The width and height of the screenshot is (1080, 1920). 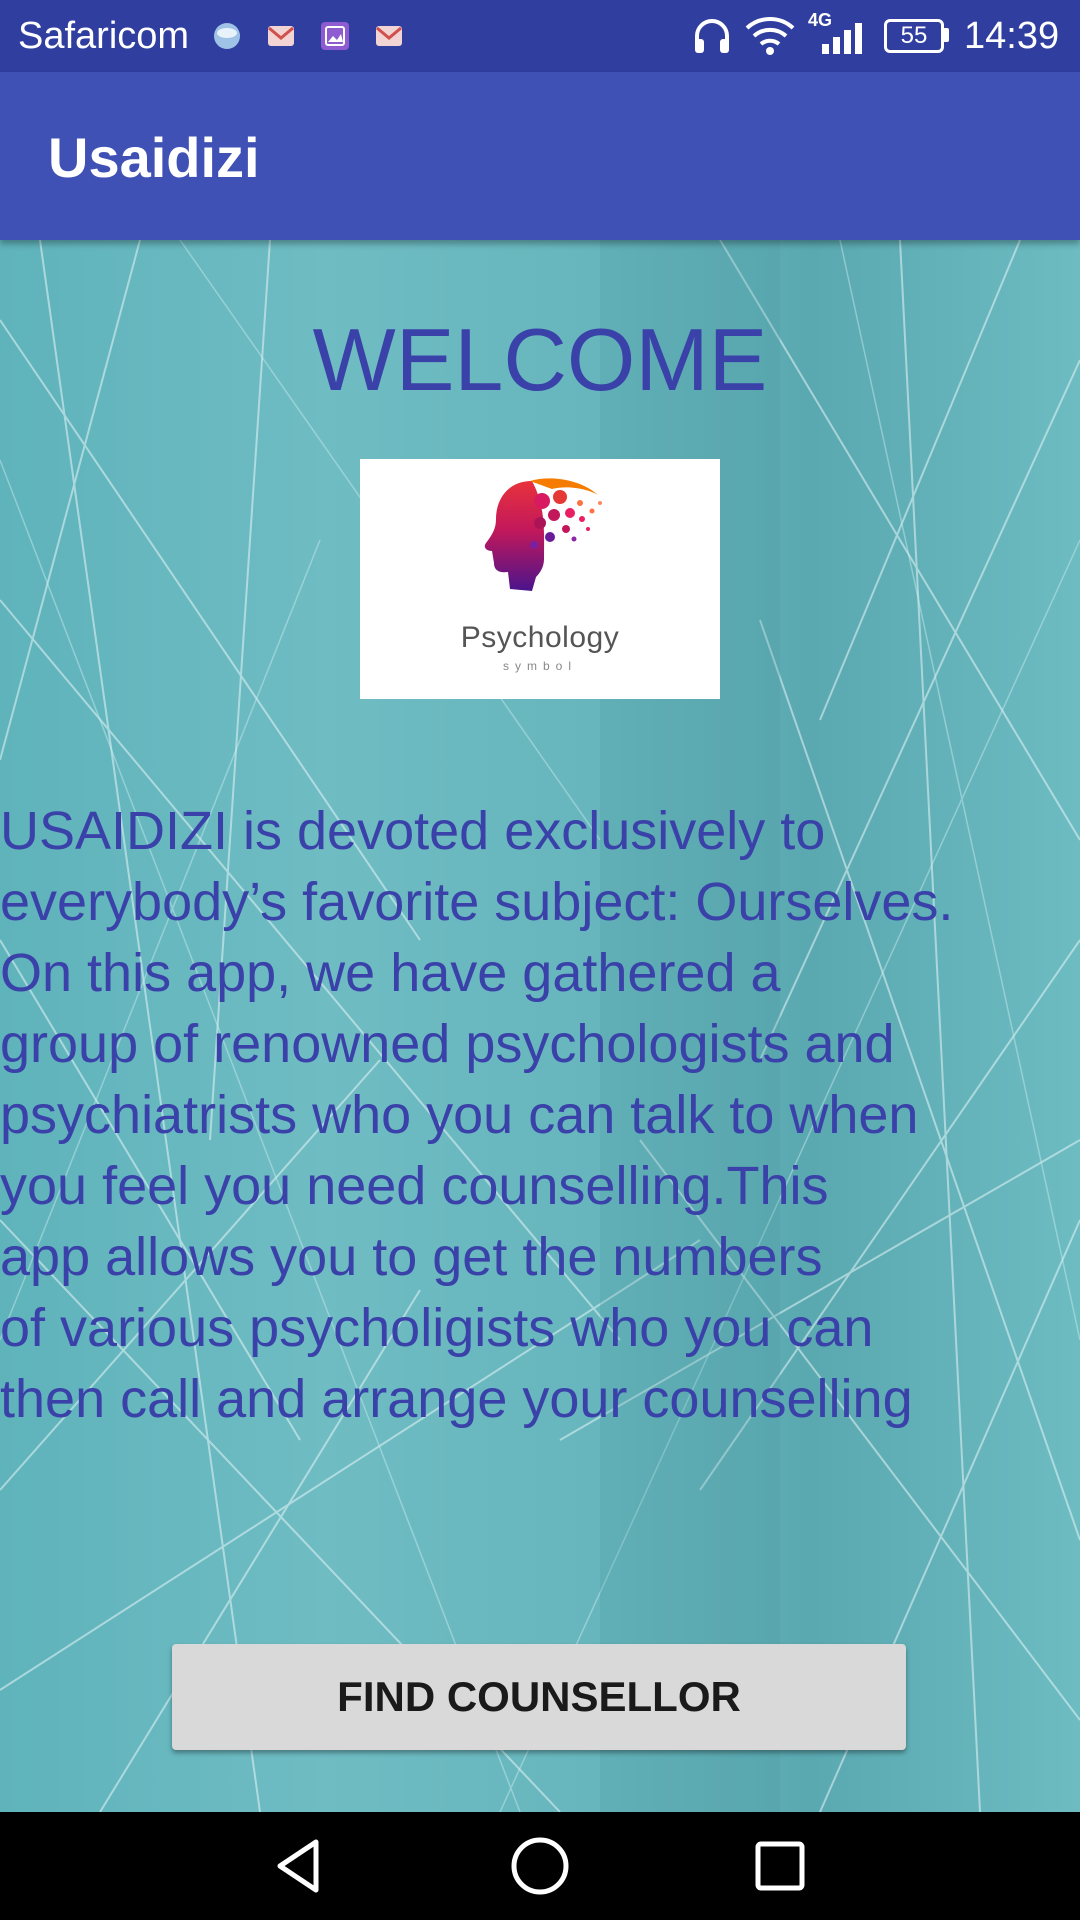 What do you see at coordinates (335, 36) in the screenshot?
I see `gallery-icon` at bounding box center [335, 36].